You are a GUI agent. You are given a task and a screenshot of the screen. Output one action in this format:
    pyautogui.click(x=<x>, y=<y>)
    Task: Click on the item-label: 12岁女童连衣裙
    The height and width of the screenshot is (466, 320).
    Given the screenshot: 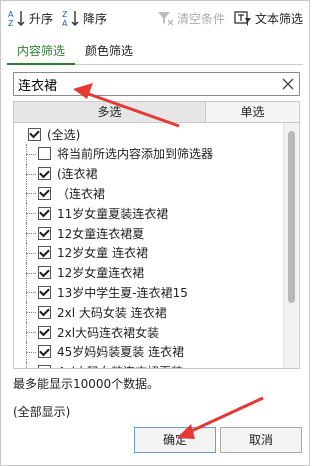 What is the action you would take?
    pyautogui.click(x=101, y=273)
    